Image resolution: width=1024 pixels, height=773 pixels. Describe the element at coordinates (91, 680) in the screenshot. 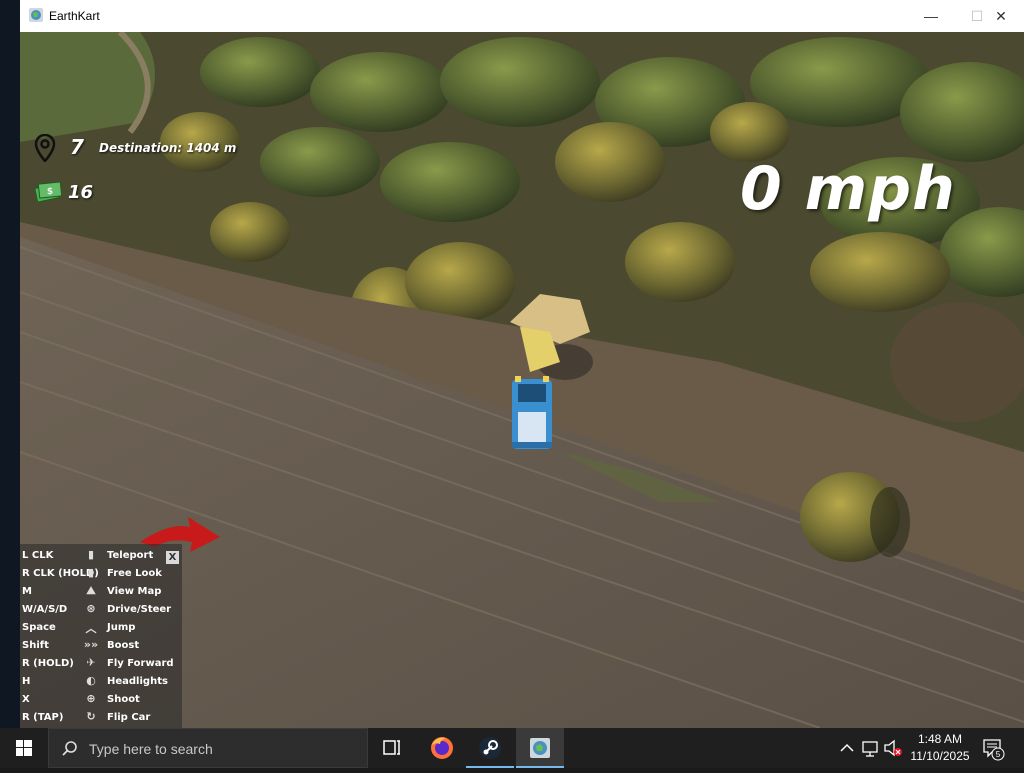

I see `headlights-icon: ◐` at that location.